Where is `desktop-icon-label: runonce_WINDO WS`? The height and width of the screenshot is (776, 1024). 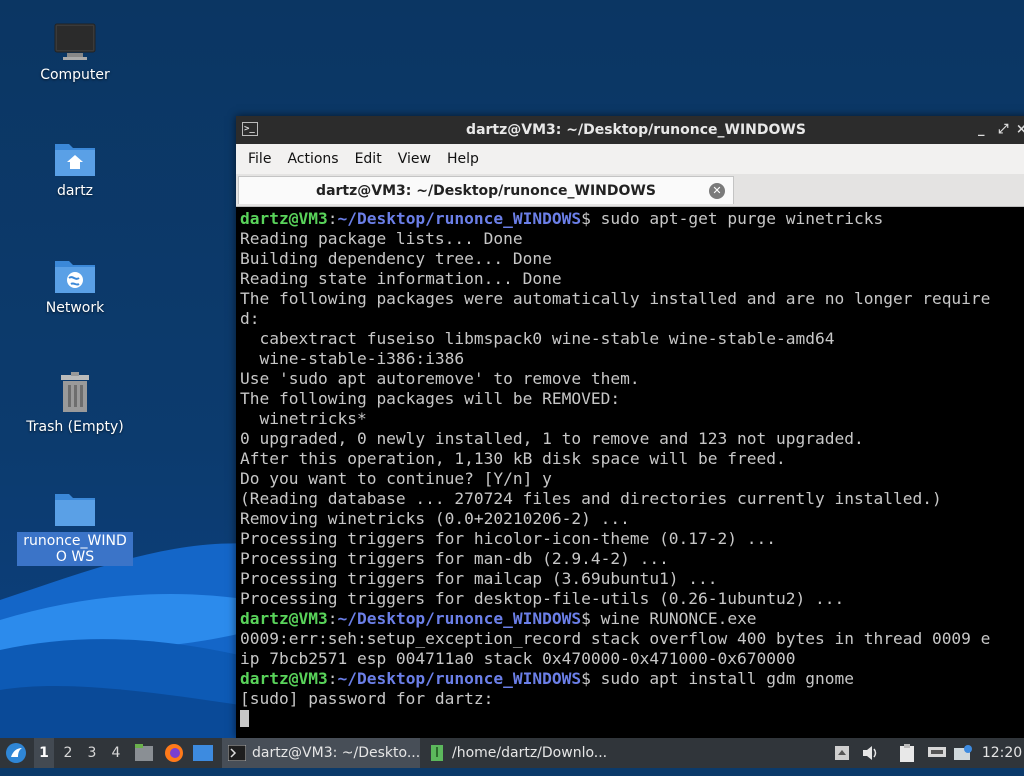
desktop-icon-label: runonce_WINDO WS is located at coordinates (75, 549).